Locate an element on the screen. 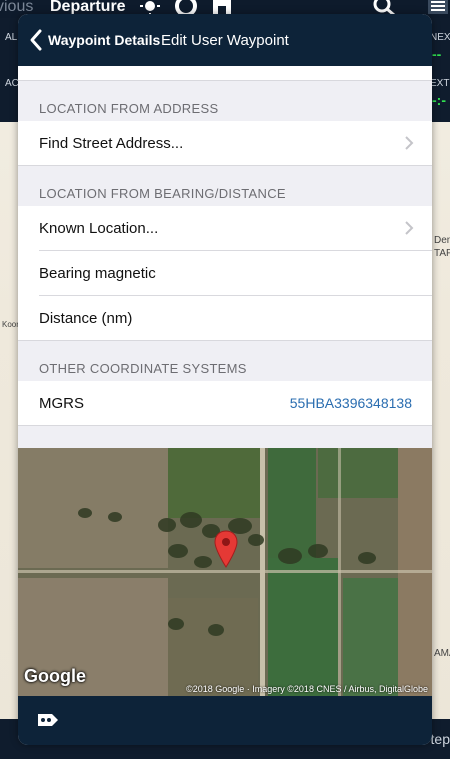 The height and width of the screenshot is (759, 450). background-left-panel: AL AC is located at coordinates (10, 70).